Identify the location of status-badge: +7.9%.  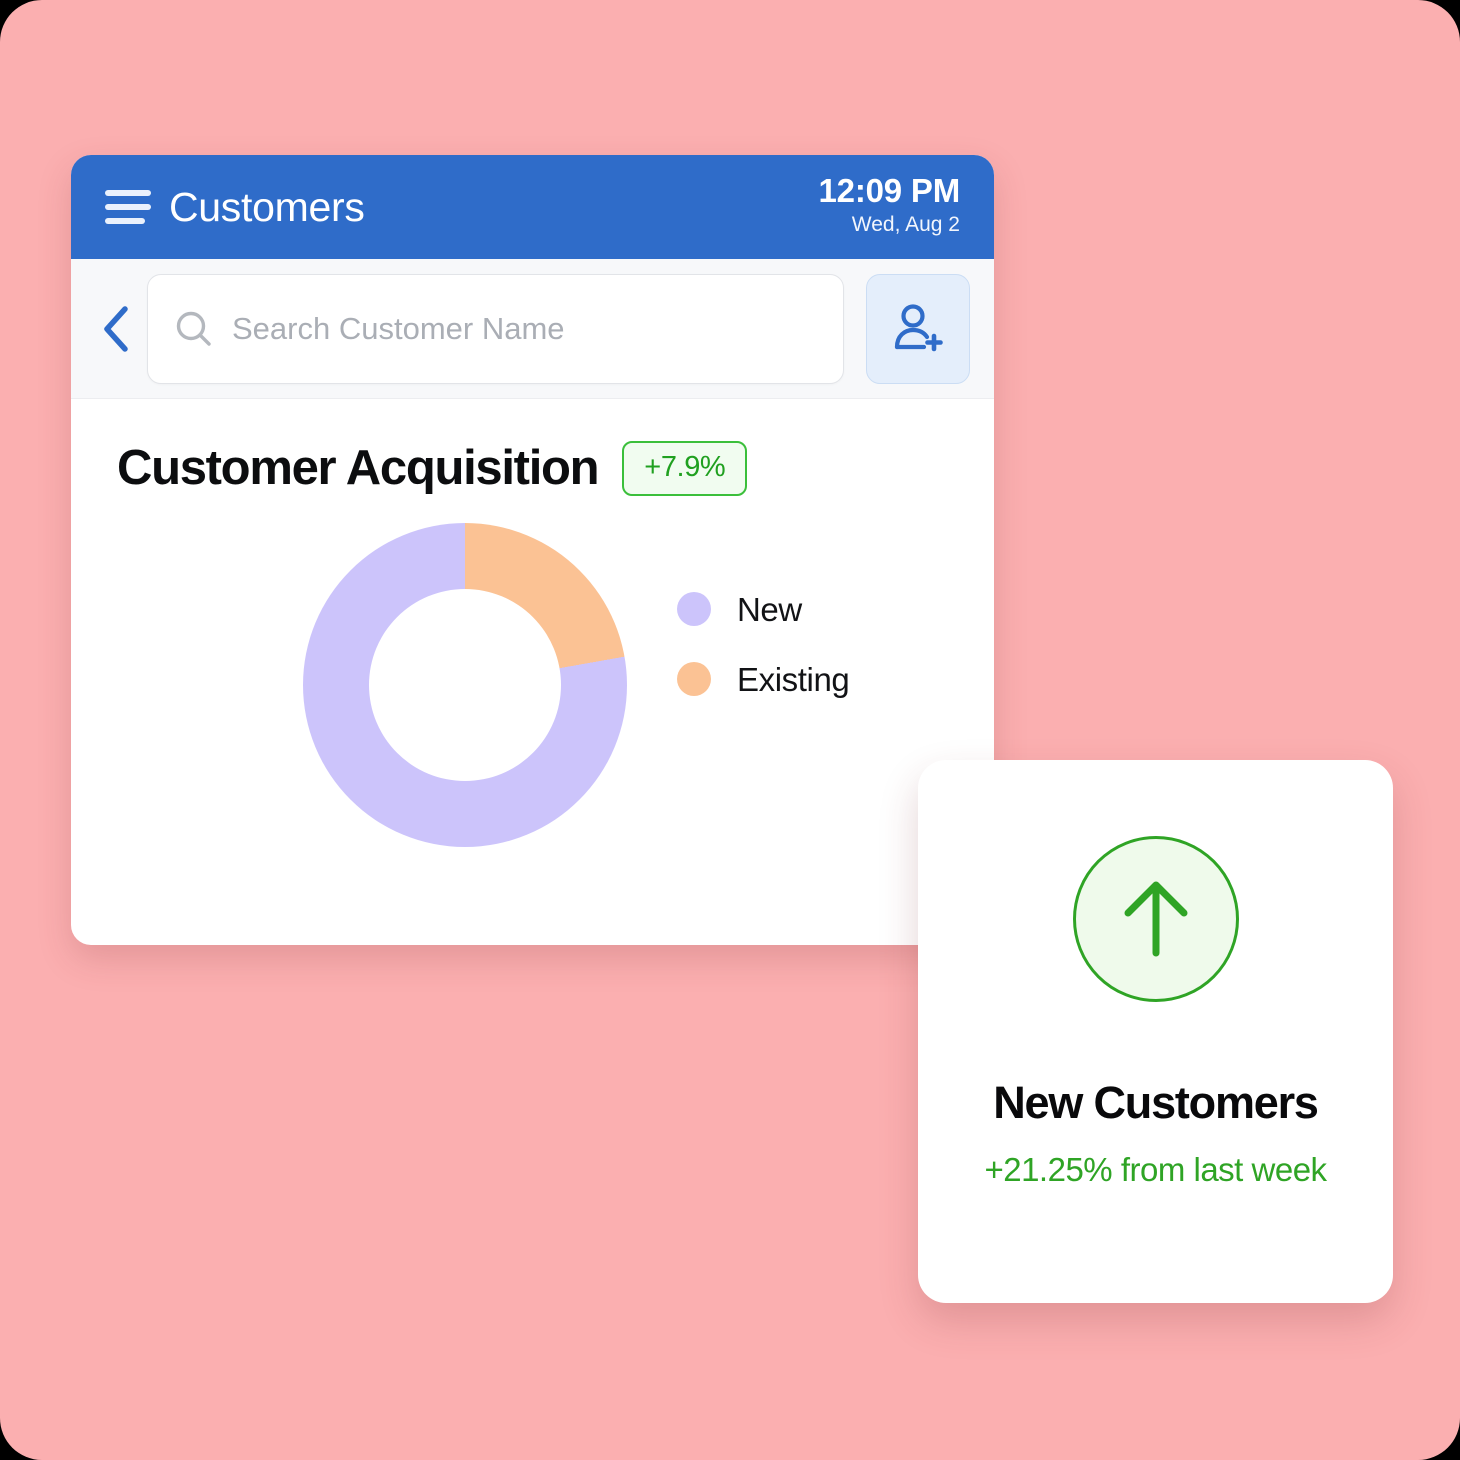
(685, 468).